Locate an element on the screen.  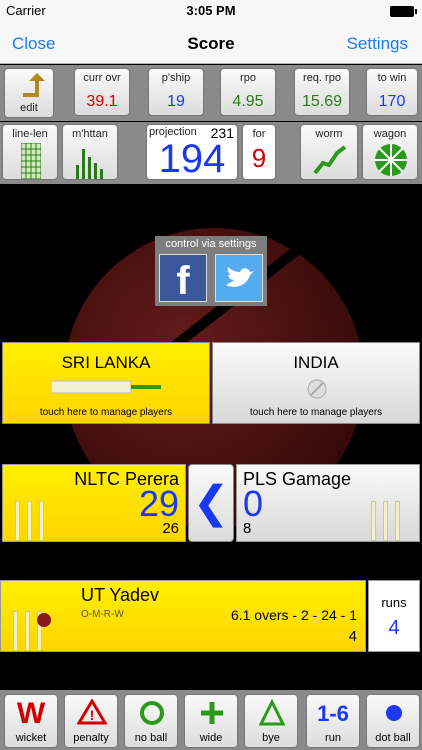
non-striker-panel: PLS Gamage 0 8 is located at coordinates (328, 503).